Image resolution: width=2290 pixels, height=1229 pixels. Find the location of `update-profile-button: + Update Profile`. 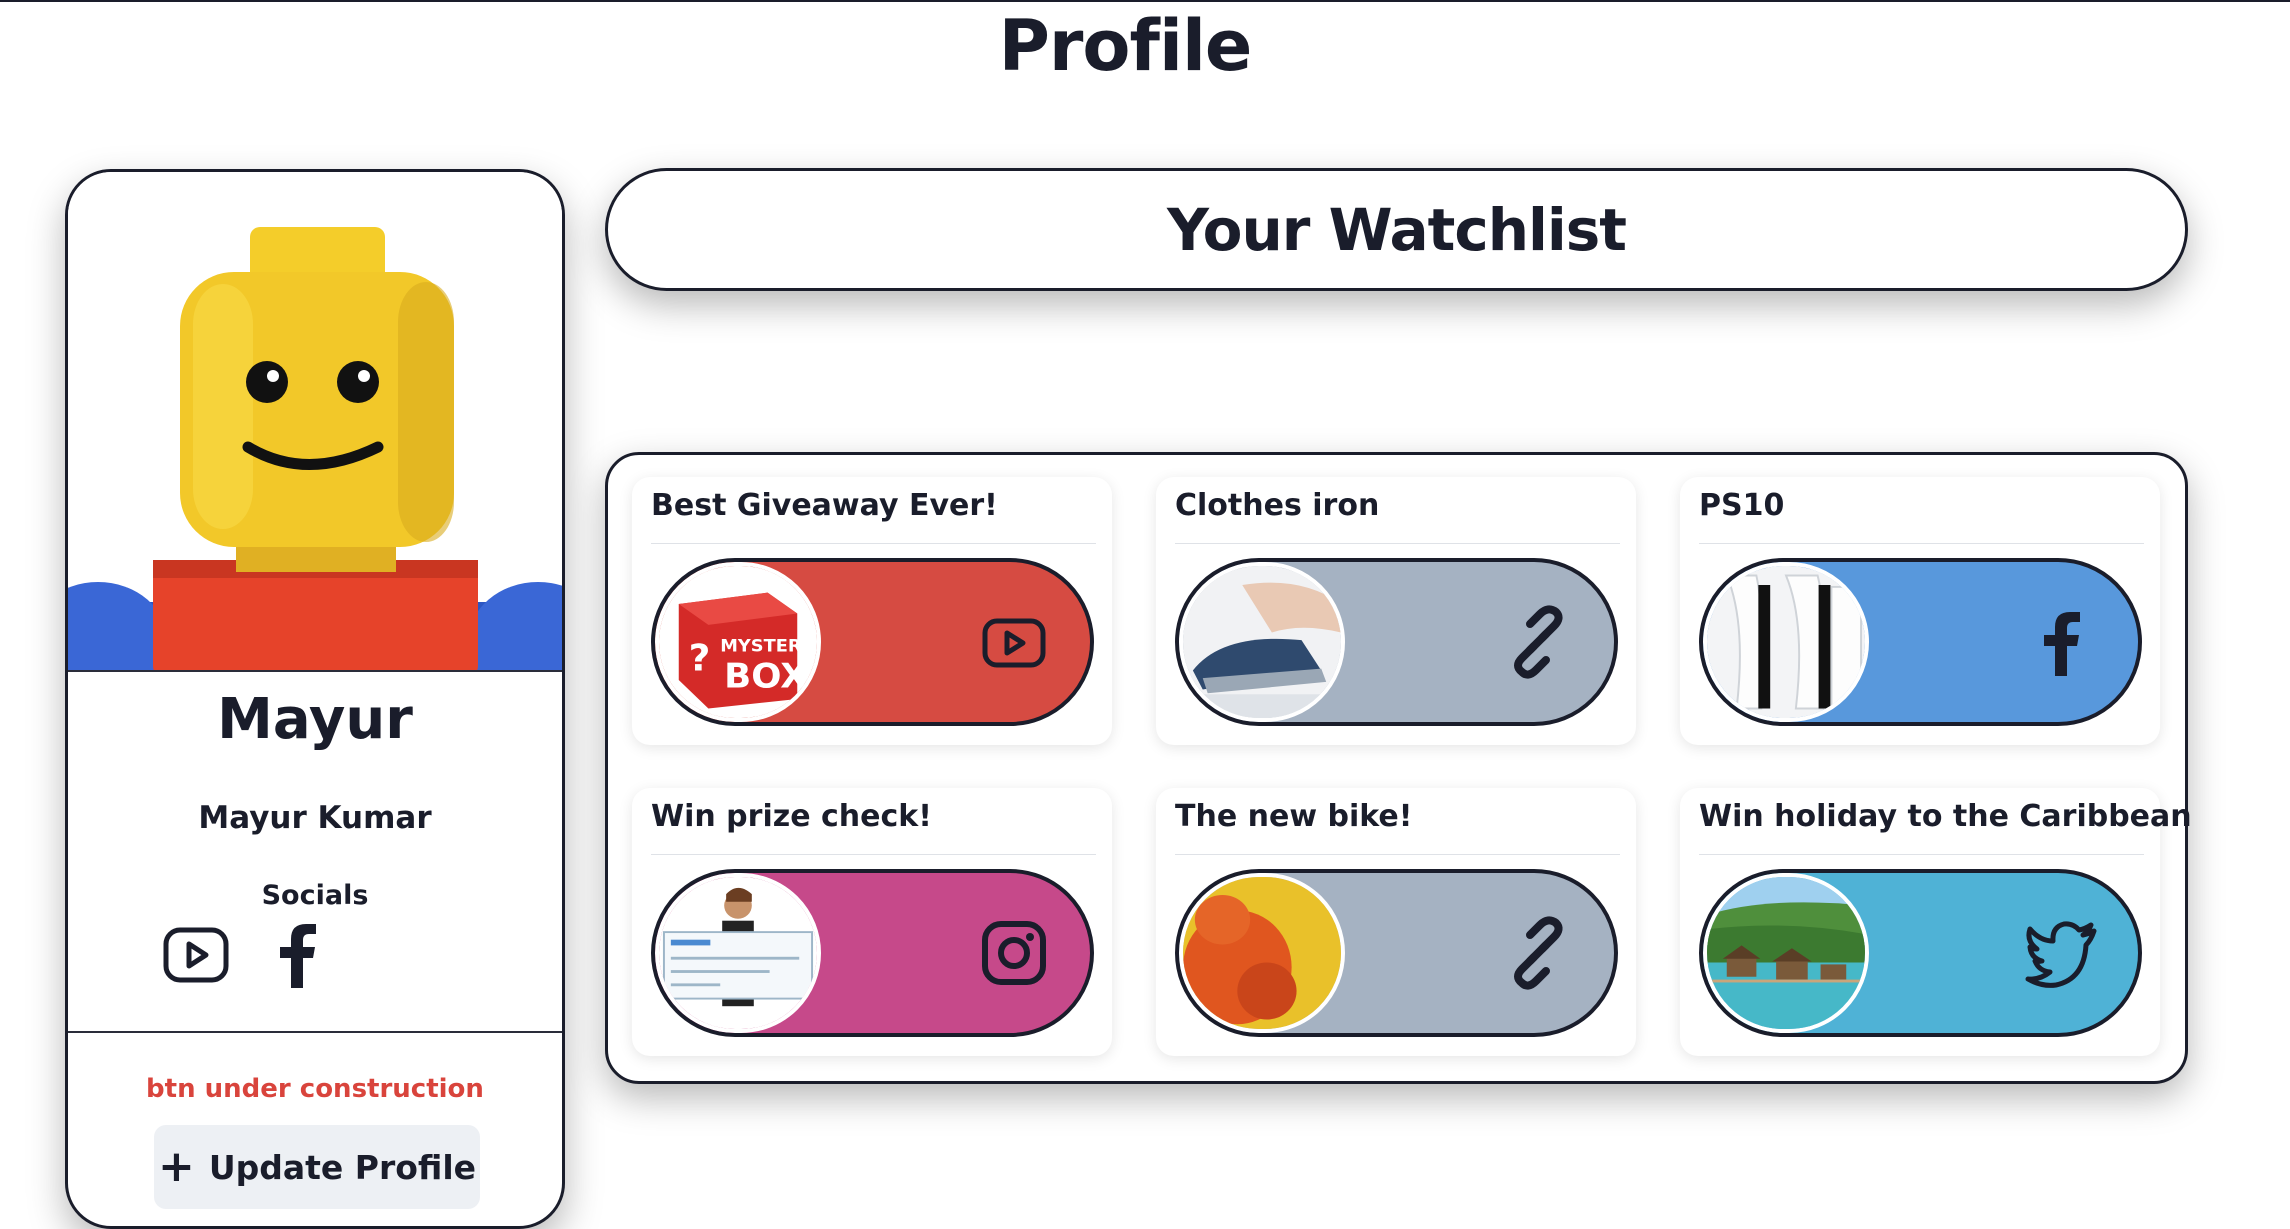

update-profile-button: + Update Profile is located at coordinates (317, 1167).